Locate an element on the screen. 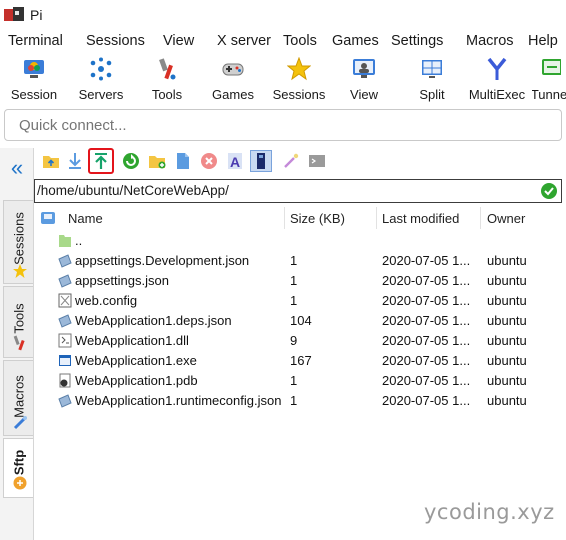 The height and width of the screenshot is (540, 566). multiexec-button: MultiExec is located at coordinates (497, 80).